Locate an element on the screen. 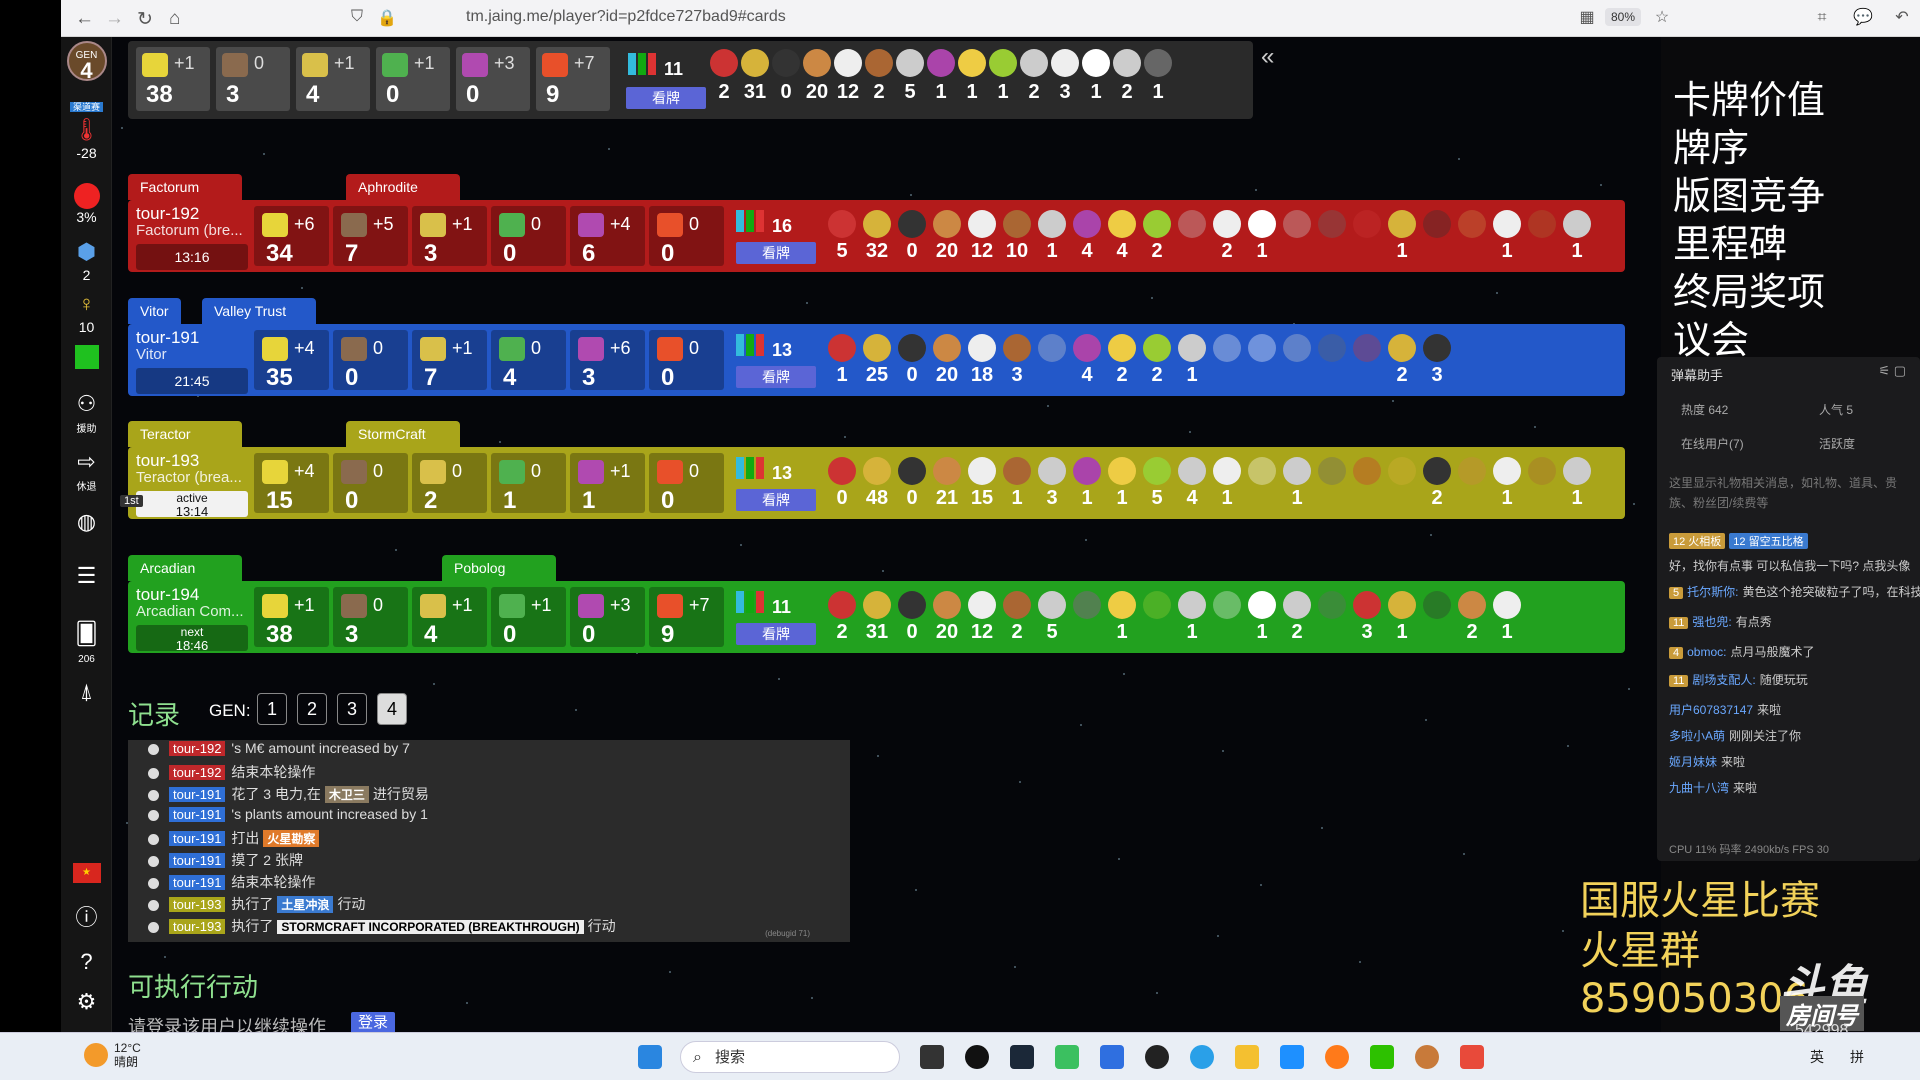  player-info: tour-191 Vitor 21:45 is located at coordinates (190, 361).